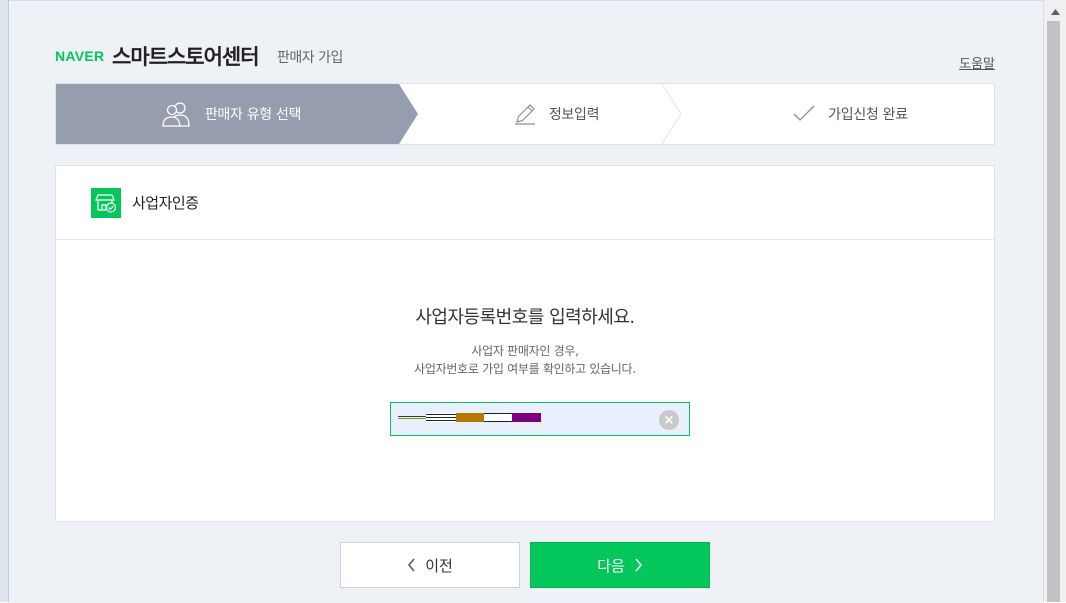  I want to click on signup-steps: 판매자 유형 선택 정보입력 가입신청 완료, so click(525, 114).